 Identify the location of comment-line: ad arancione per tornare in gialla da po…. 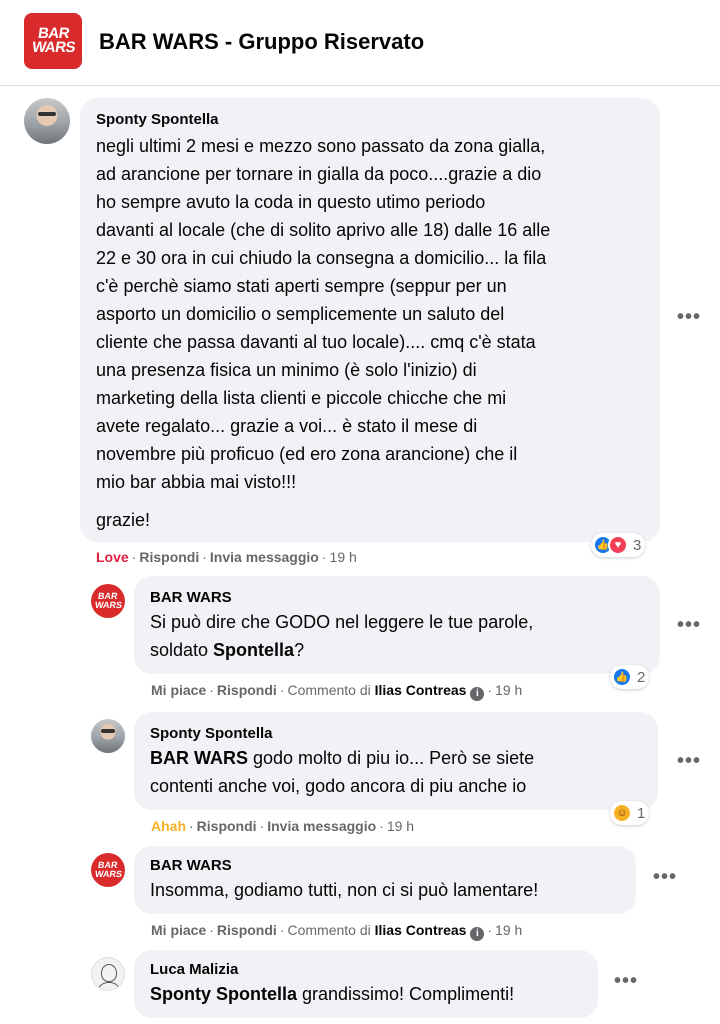
(319, 174).